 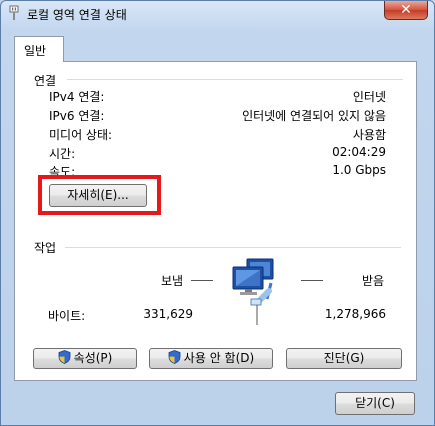 I want to click on close-icon: ✕, so click(x=406, y=10).